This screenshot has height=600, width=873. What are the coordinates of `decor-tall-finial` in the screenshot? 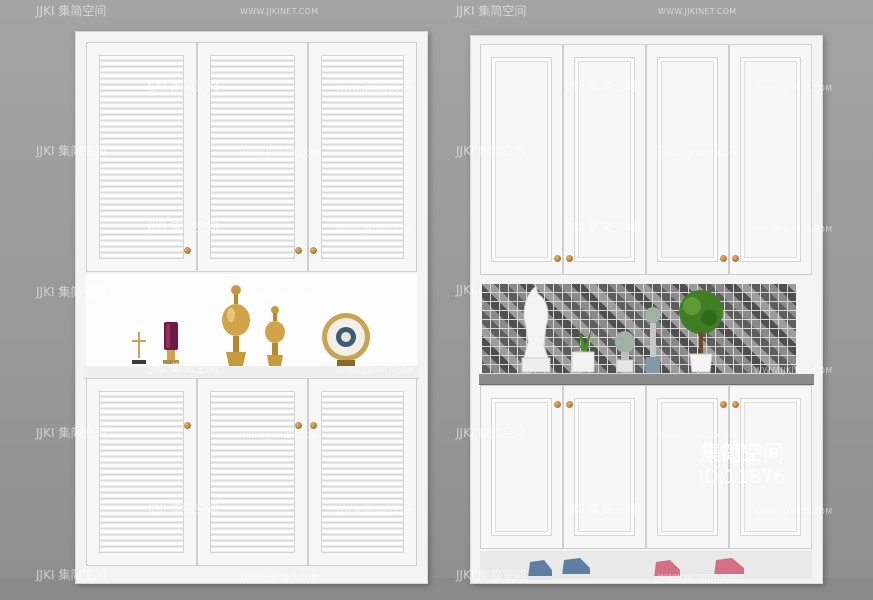 It's located at (653, 340).